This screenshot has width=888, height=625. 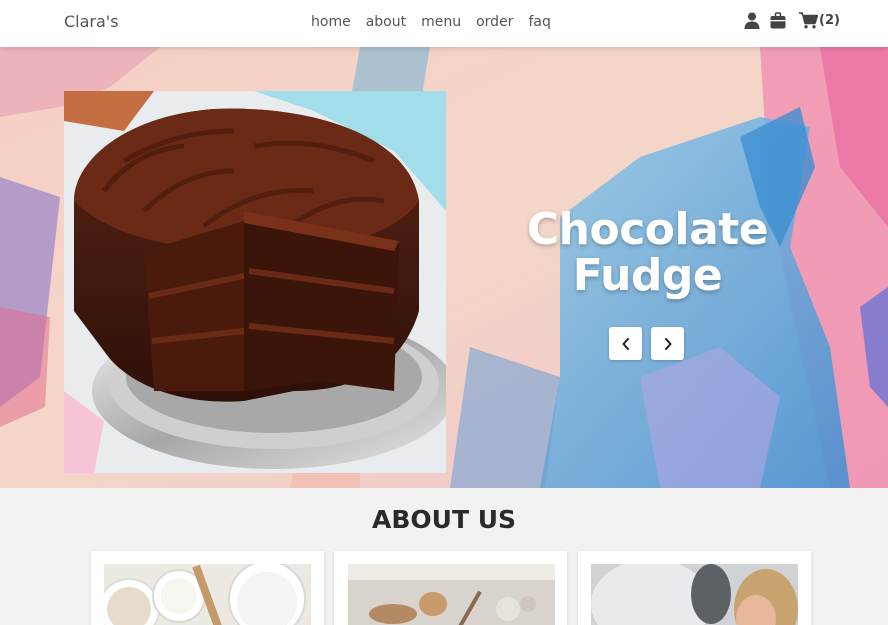 I want to click on cart-count-badge: (2), so click(x=829, y=20).